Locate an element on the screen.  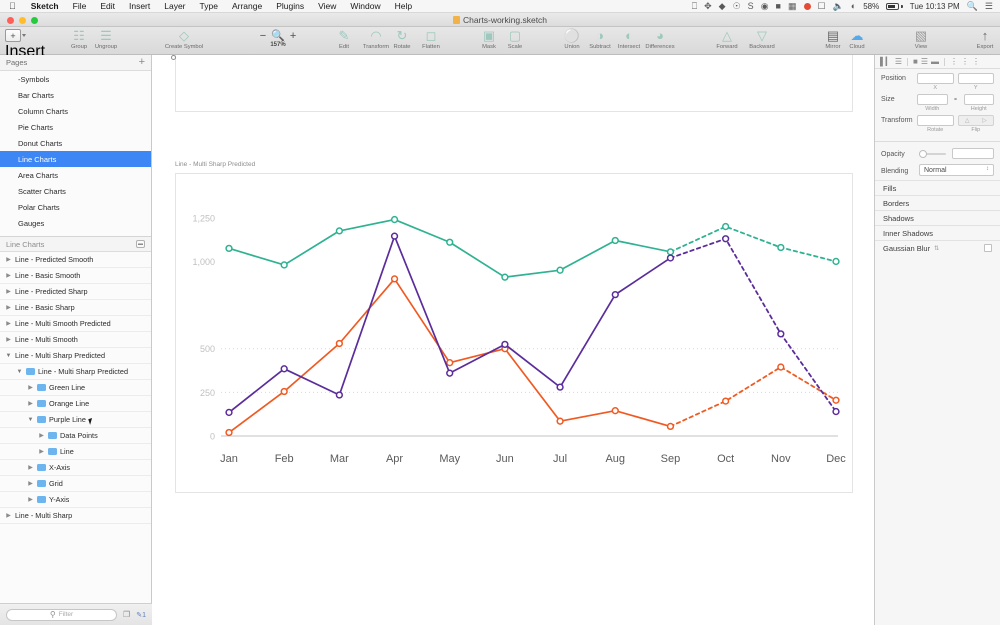
zoom-in-button: + is located at coordinates (293, 36).